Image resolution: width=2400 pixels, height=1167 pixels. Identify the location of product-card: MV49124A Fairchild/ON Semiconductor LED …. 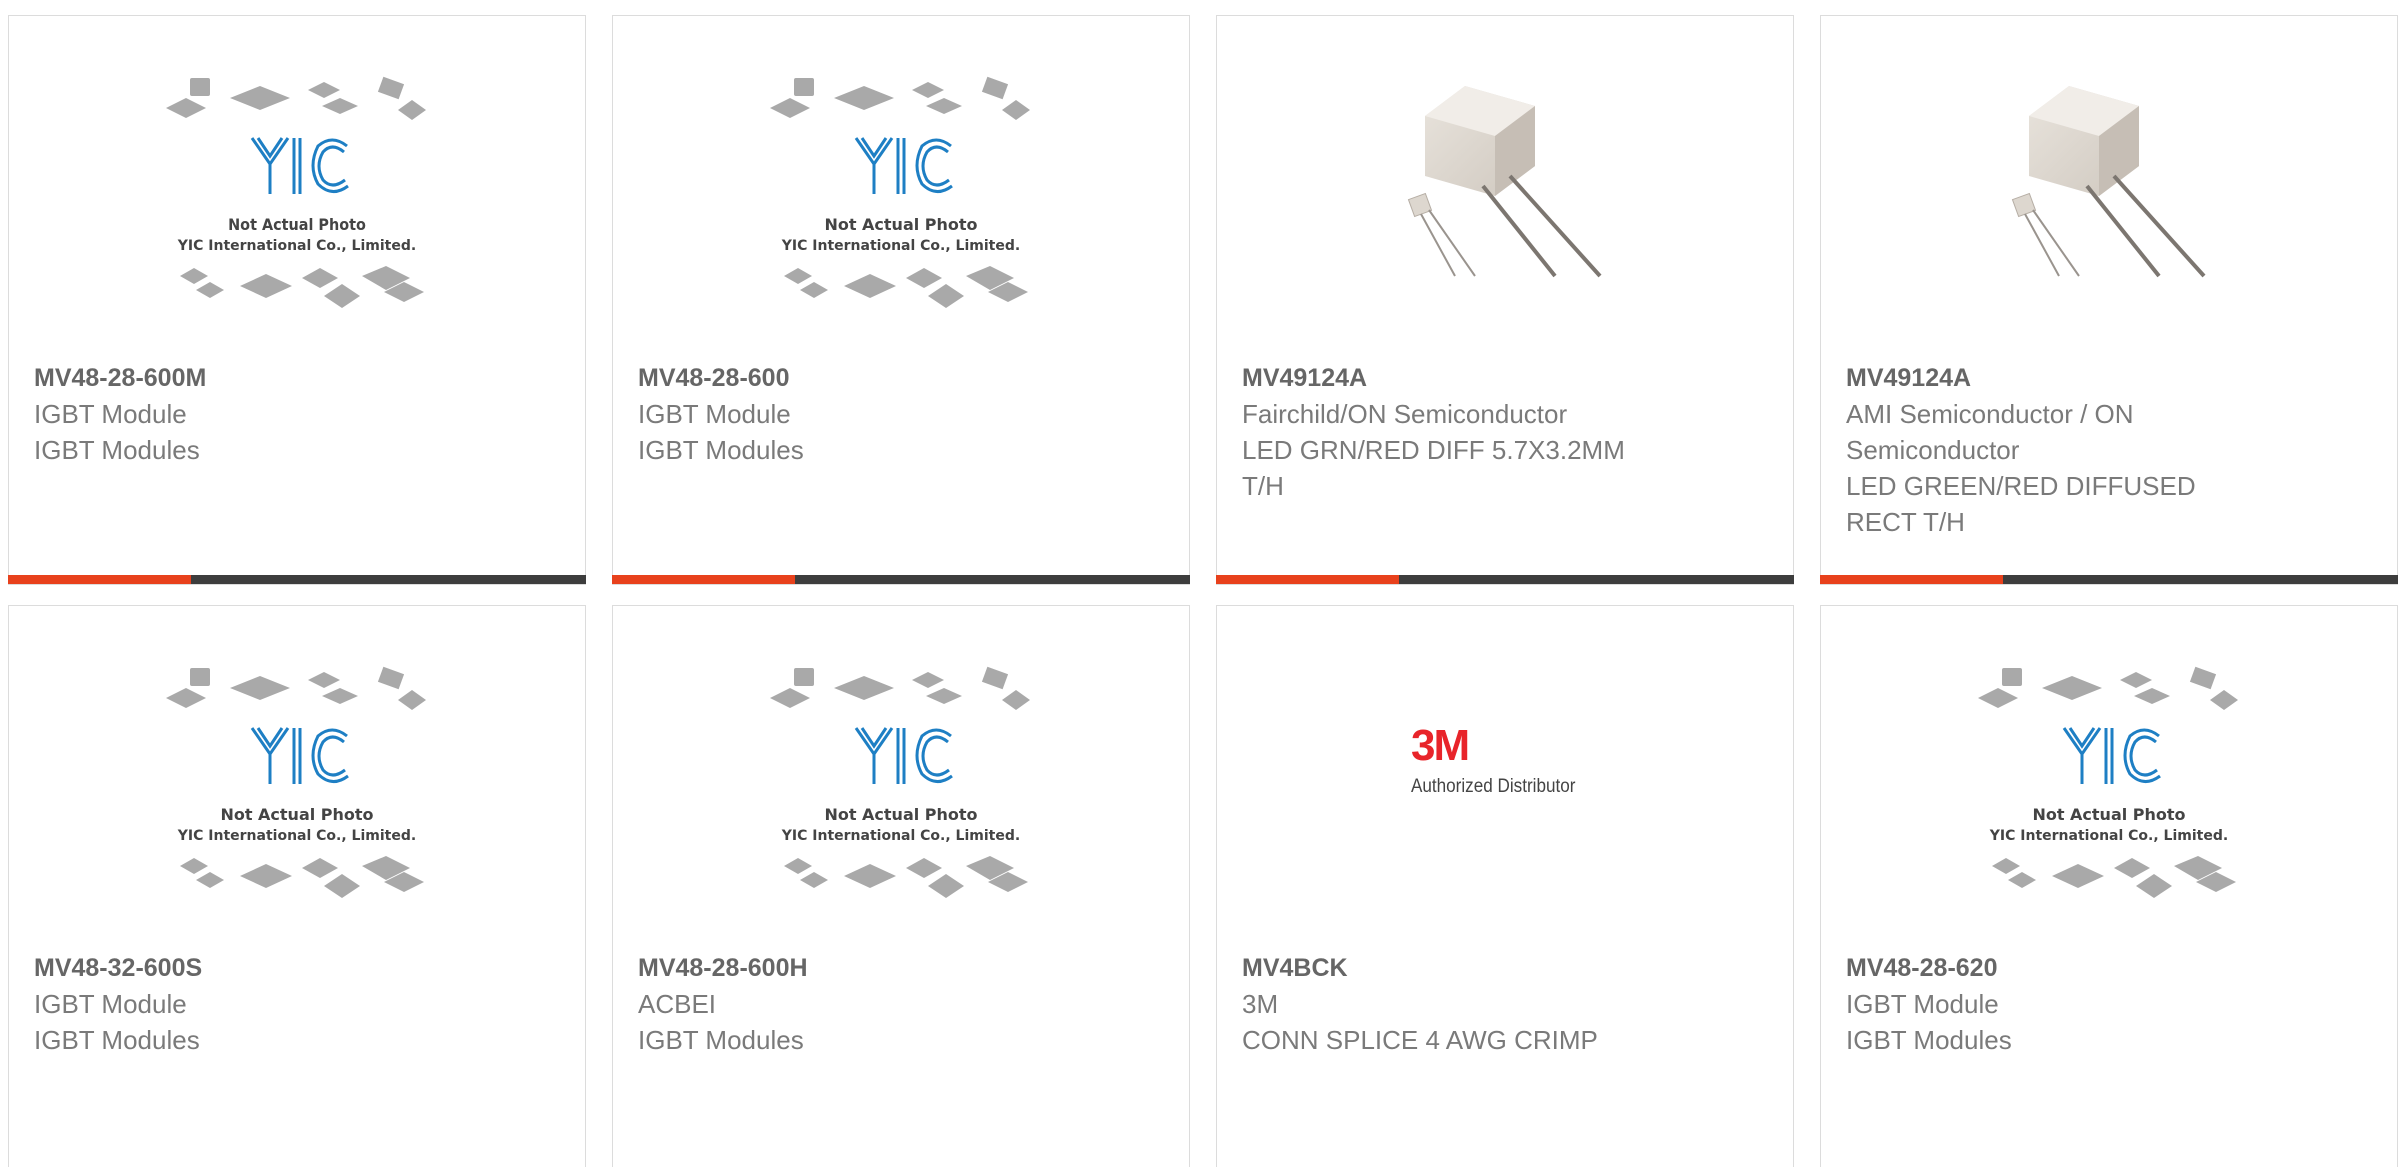
(1505, 300).